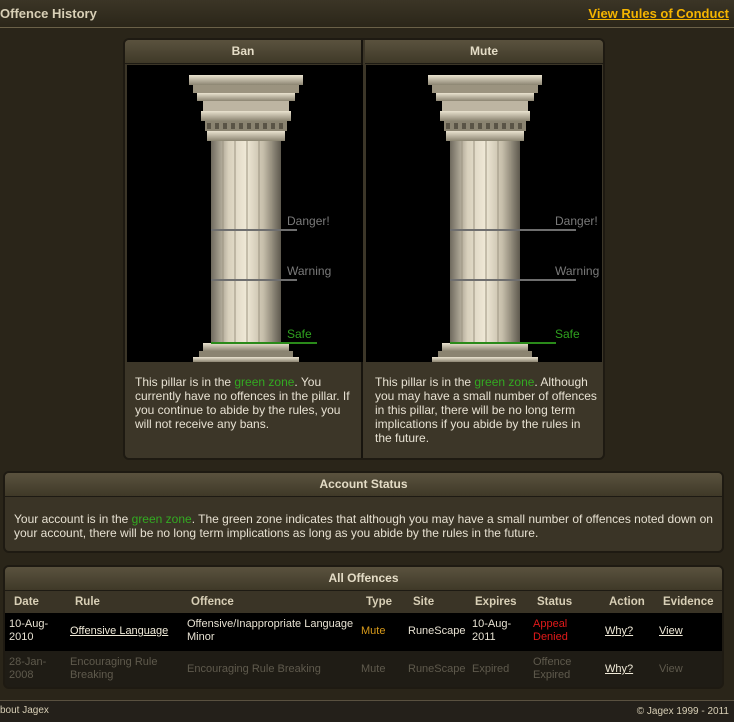  What do you see at coordinates (627, 602) in the screenshot?
I see `col-action: Action` at bounding box center [627, 602].